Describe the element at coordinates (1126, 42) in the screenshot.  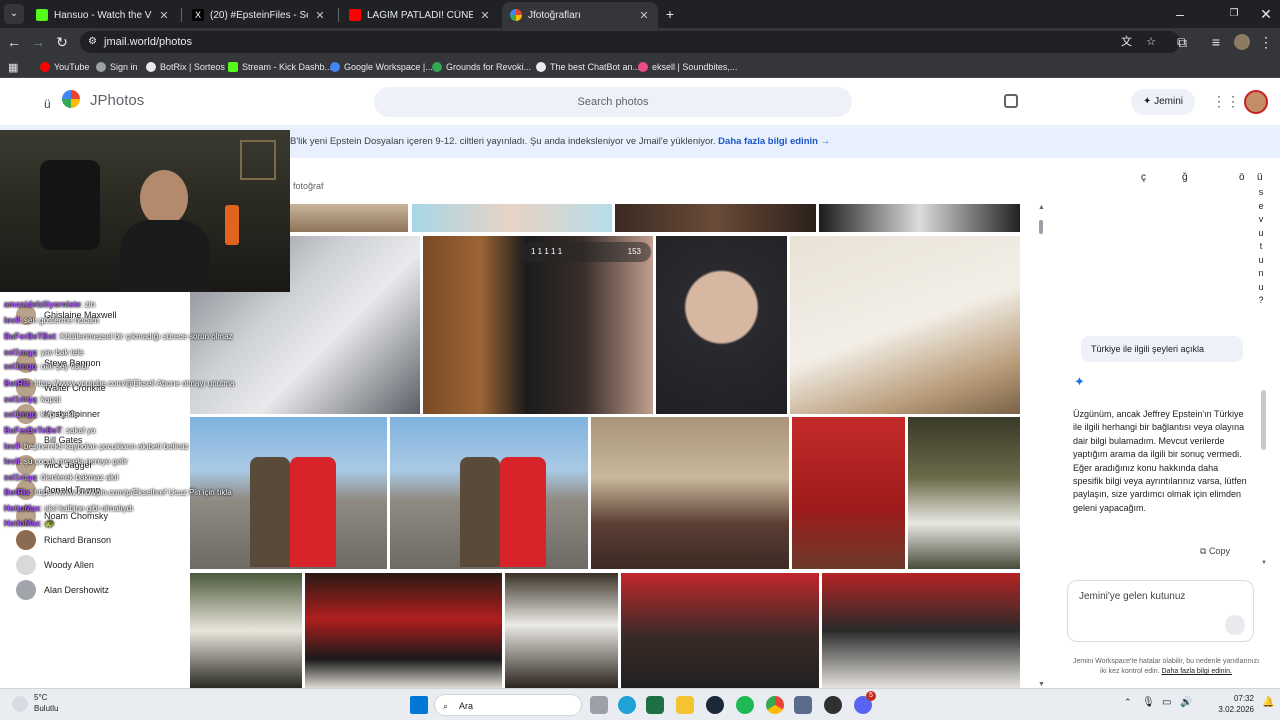
I see `translate-icon: 文` at that location.